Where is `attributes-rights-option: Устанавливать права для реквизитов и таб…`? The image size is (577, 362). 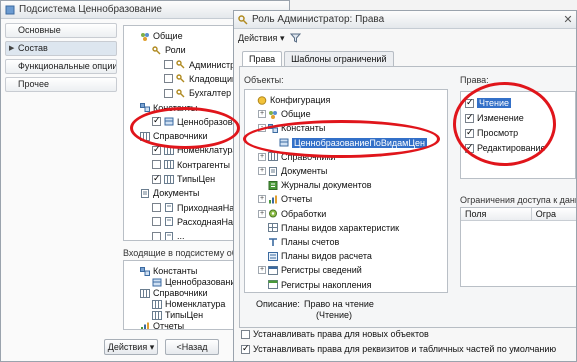
attributes-rights-option: Устанавливать права для реквизитов и таб… is located at coordinates (399, 348).